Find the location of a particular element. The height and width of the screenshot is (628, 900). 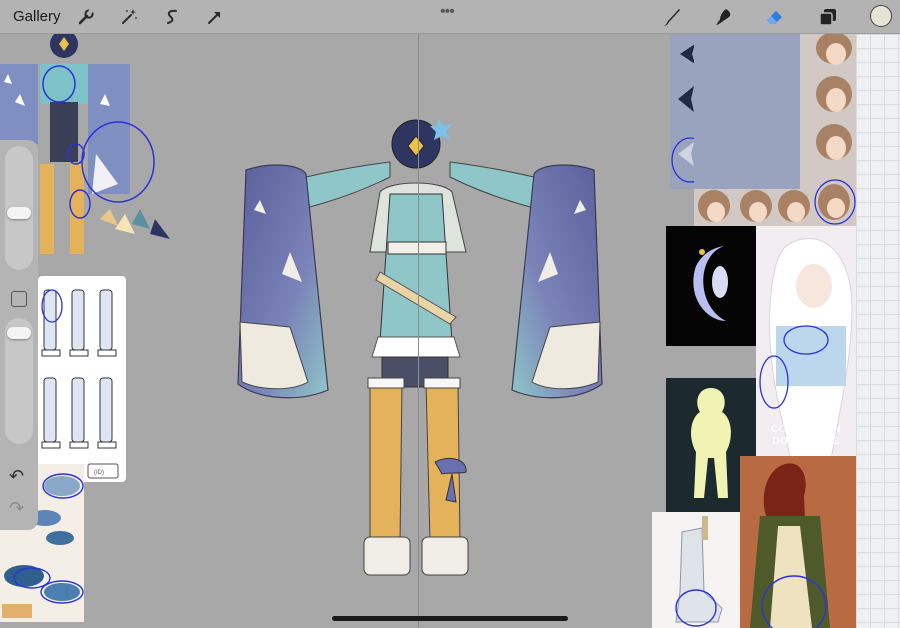

vertical-symmetry-guide is located at coordinates (418, 331).